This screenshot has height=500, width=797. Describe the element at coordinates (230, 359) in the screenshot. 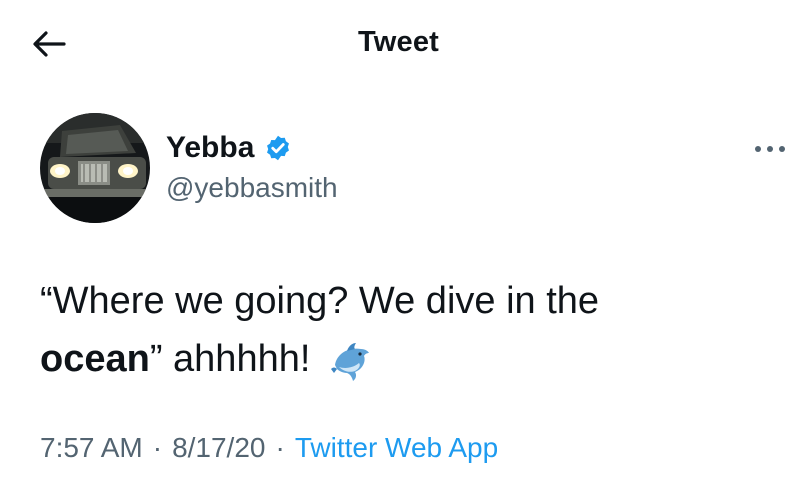

I see `tweet-text-part2: ” ahhhhh!` at that location.